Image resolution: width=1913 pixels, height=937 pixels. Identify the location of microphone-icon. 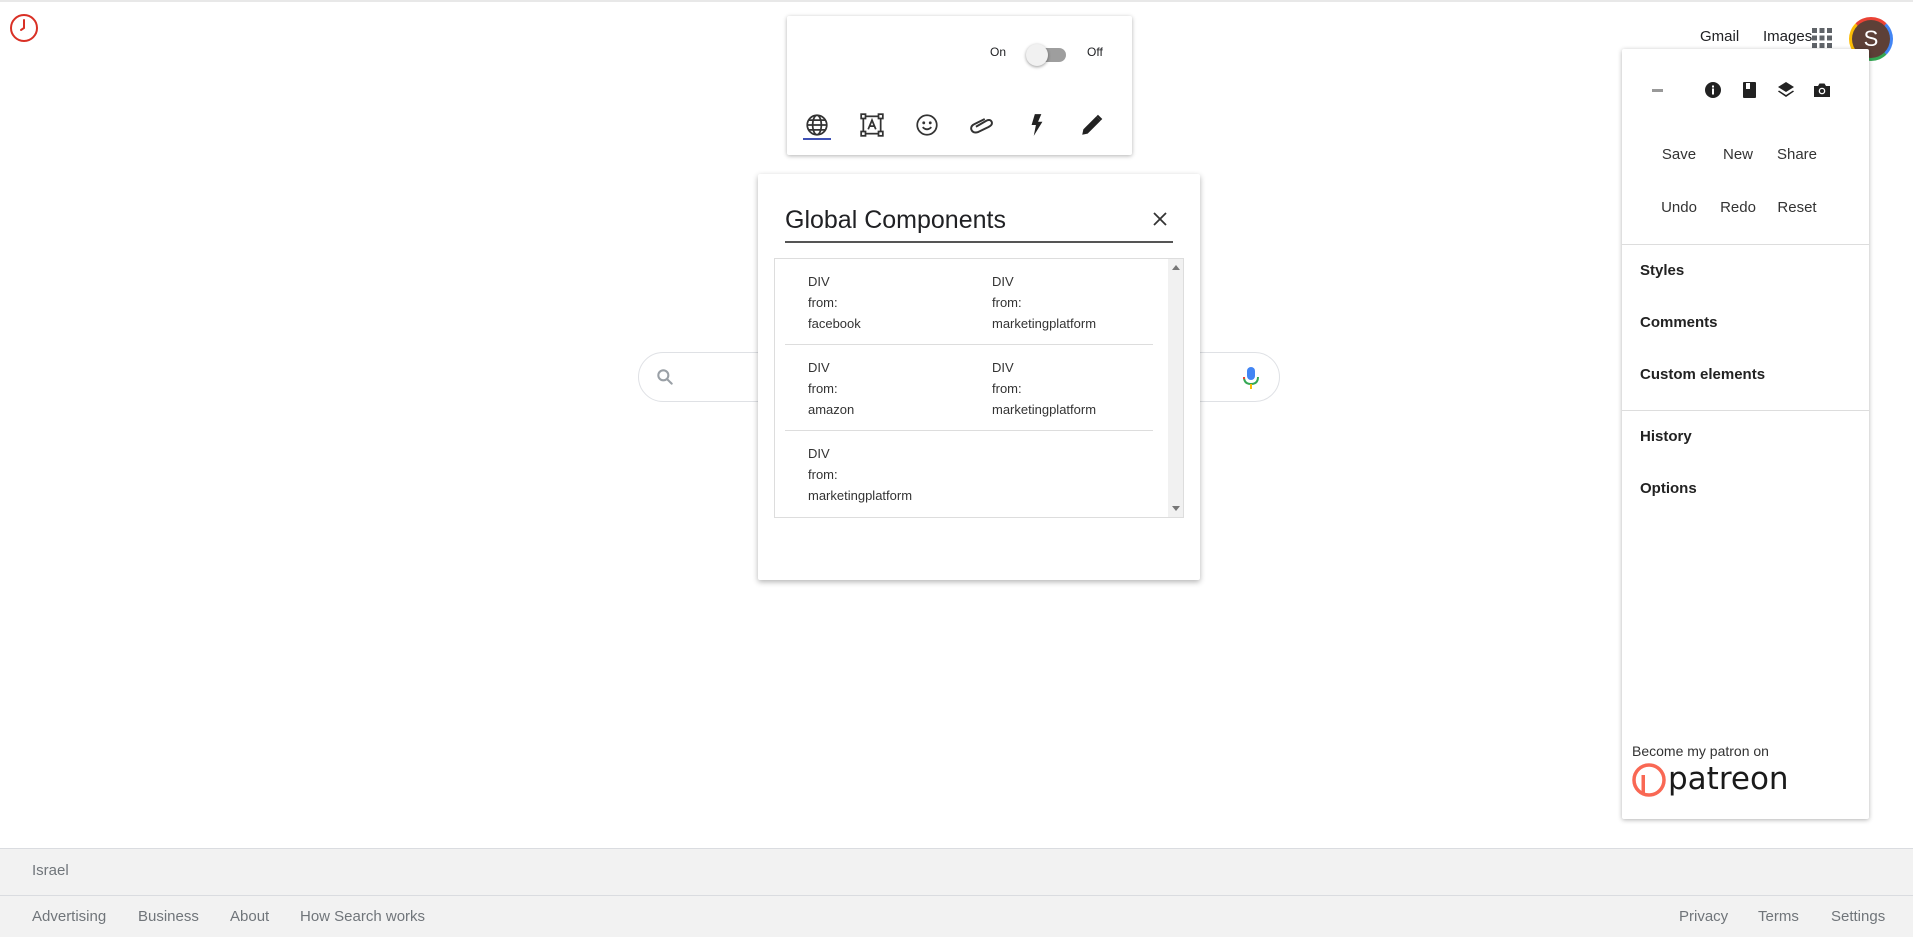
(1251, 378).